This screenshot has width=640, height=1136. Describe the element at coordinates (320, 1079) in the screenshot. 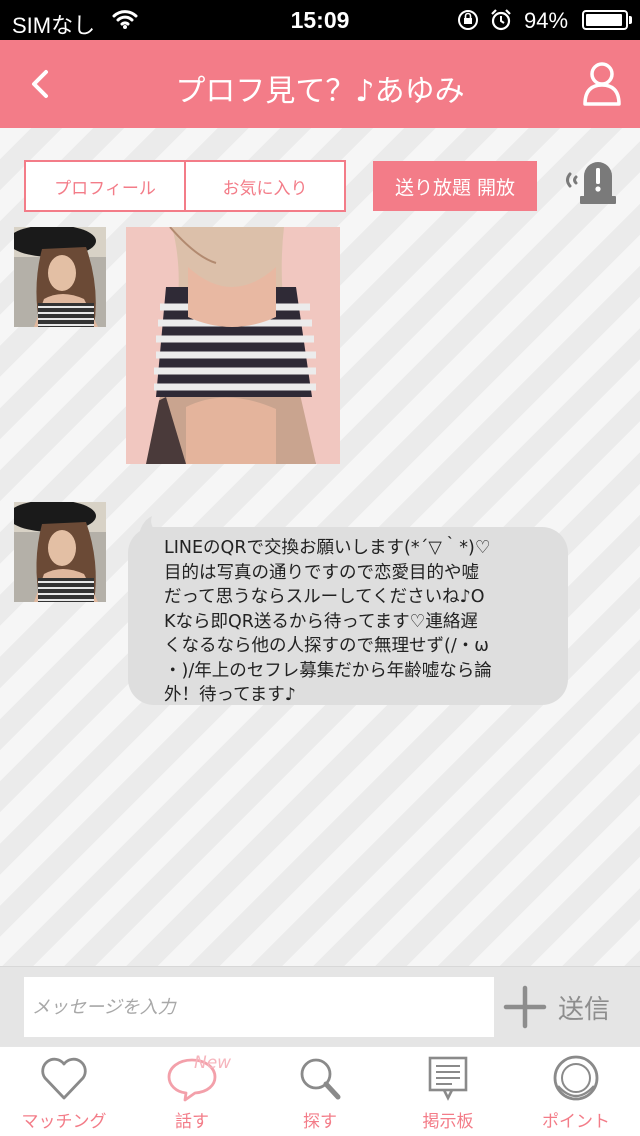

I see `search-icon` at that location.